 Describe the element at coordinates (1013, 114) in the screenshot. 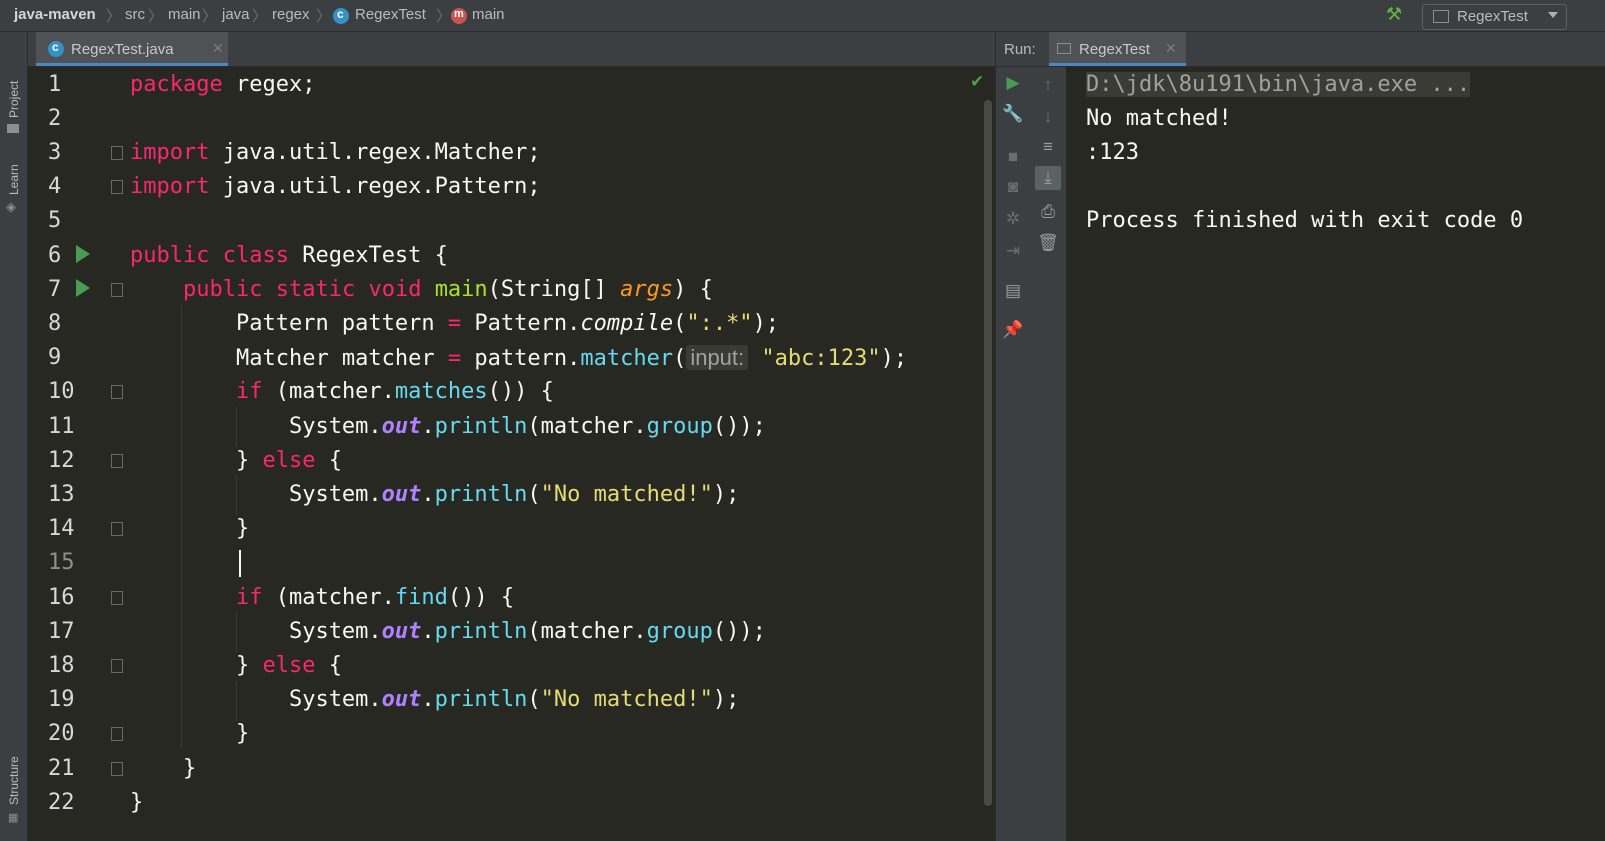

I see `wrench-settings-icon: 🔧` at that location.